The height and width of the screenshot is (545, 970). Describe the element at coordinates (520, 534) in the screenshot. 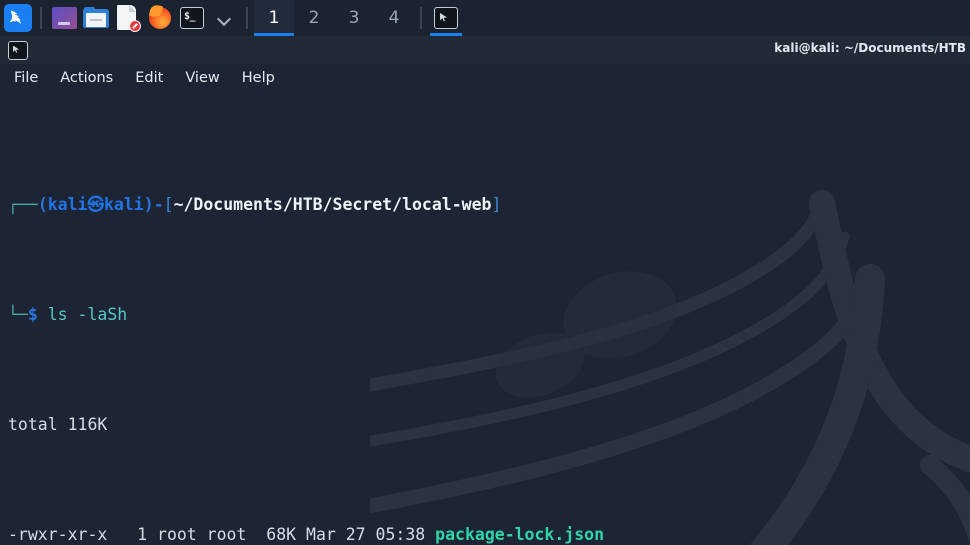

I see `file-row-name: package-lock.json` at that location.